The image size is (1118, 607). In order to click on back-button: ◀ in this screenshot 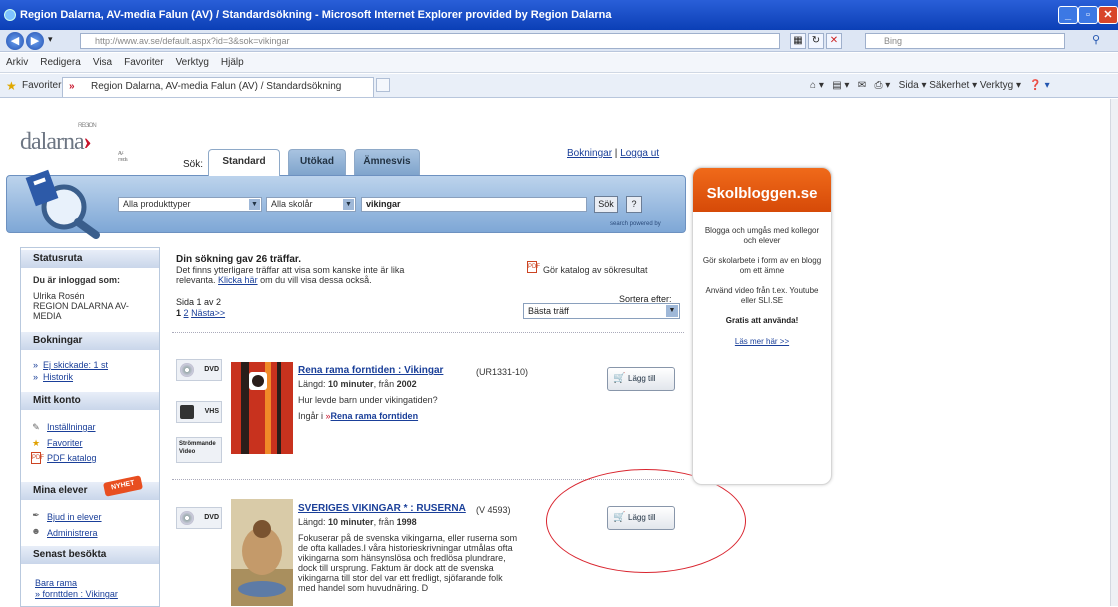, I will do `click(15, 41)`.